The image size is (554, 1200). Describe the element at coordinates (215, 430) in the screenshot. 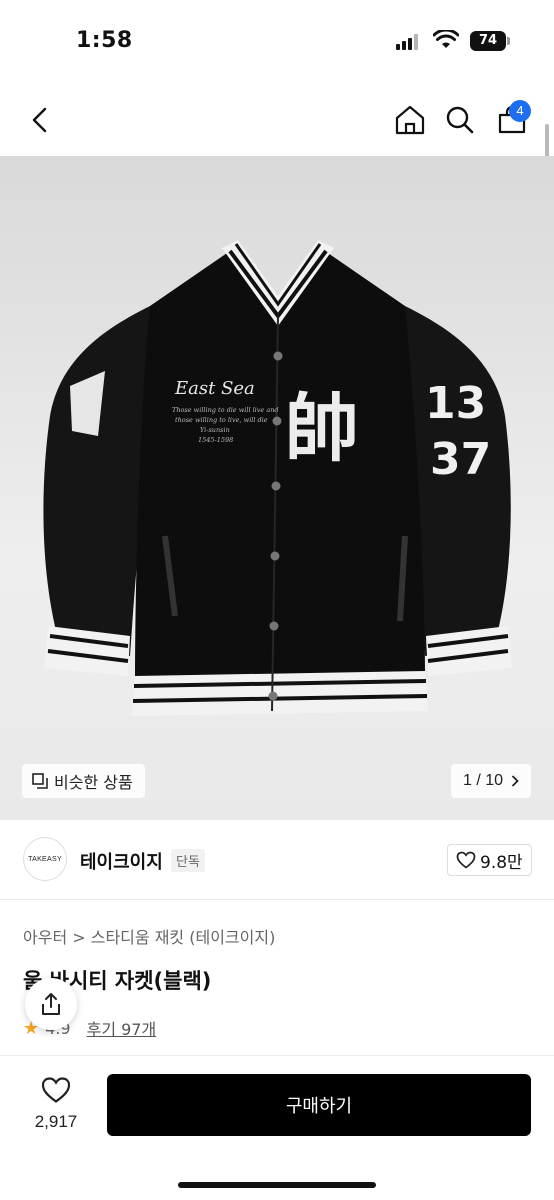

I see `jacket-quote-line3: Yi-sunsin` at that location.